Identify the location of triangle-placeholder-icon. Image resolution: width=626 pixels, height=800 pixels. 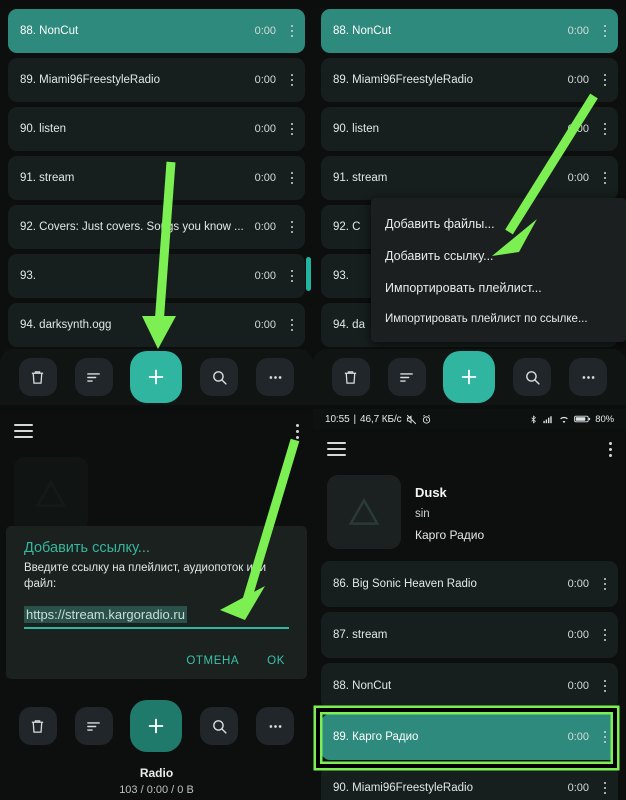
(364, 511).